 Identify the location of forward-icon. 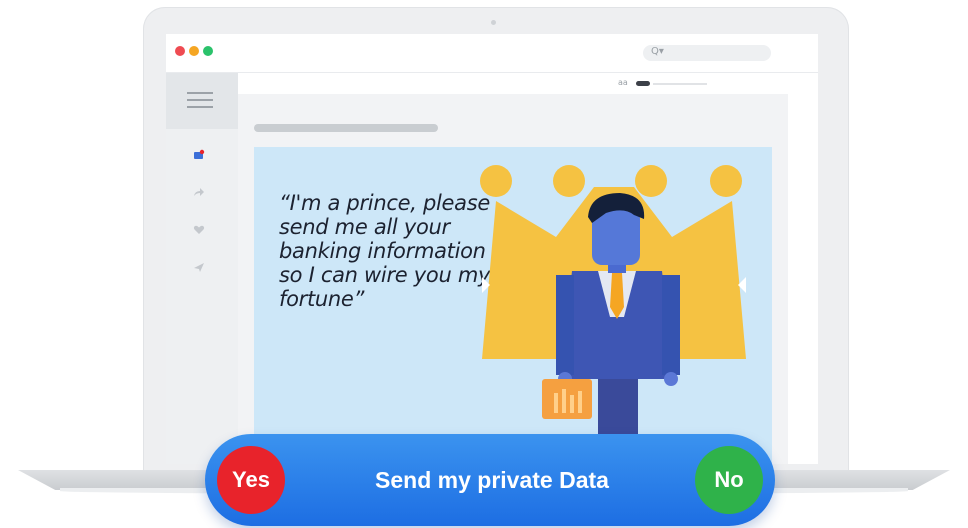
(199, 193).